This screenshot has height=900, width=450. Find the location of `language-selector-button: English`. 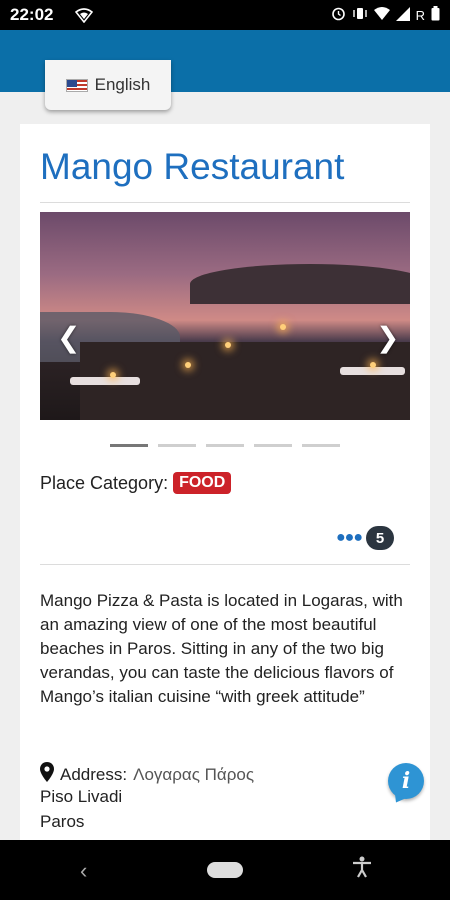

language-selector-button: English is located at coordinates (108, 85).